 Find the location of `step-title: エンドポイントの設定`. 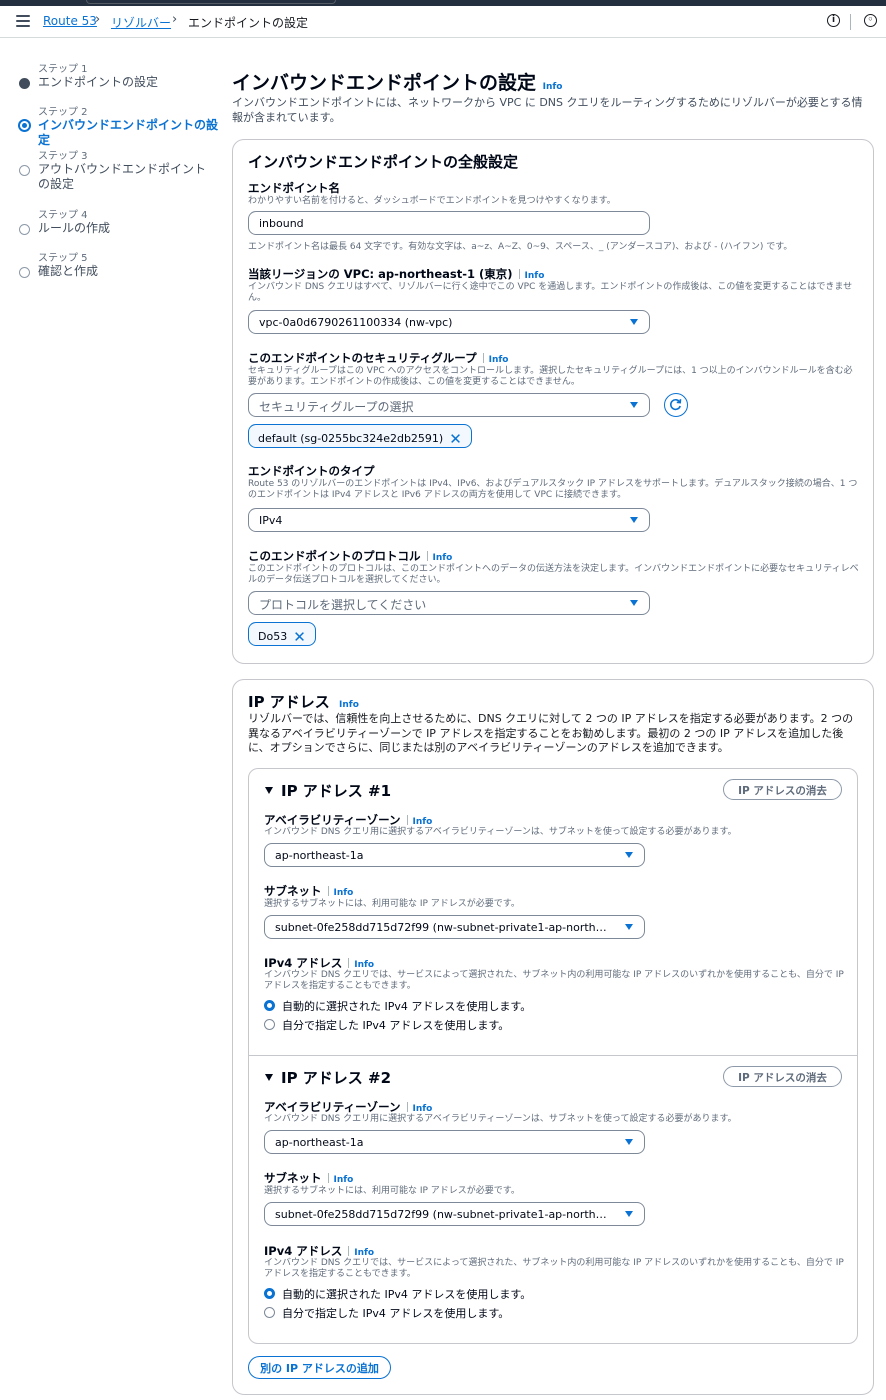

step-title: エンドポイントの設定 is located at coordinates (98, 82).